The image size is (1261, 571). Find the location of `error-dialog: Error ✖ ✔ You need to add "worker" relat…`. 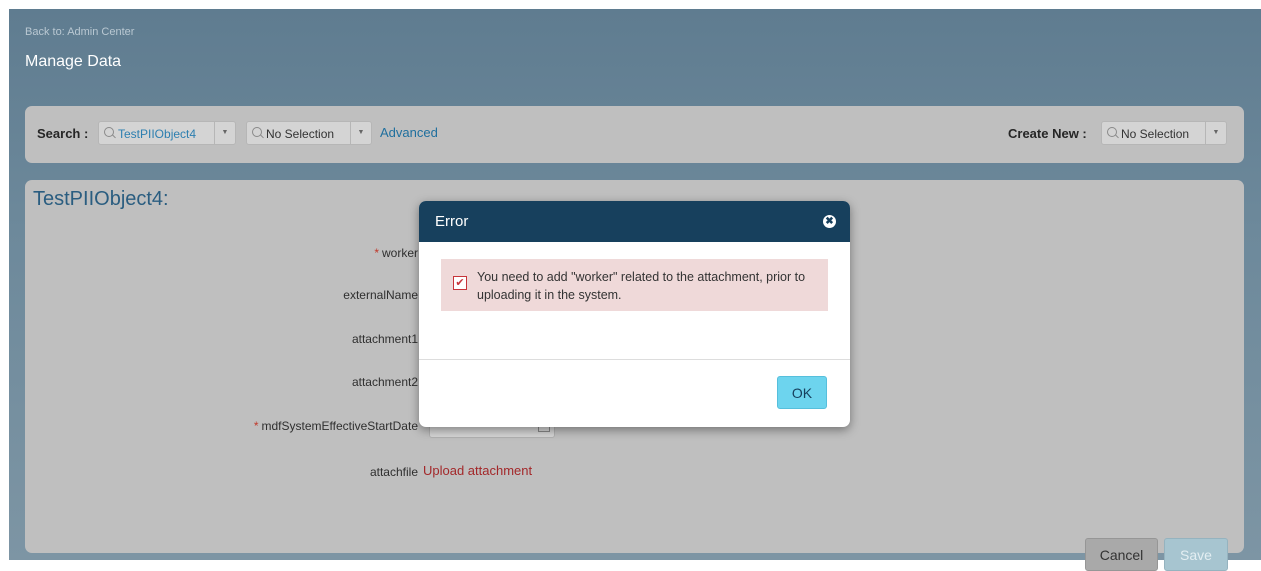

error-dialog: Error ✖ ✔ You need to add "worker" relat… is located at coordinates (634, 314).